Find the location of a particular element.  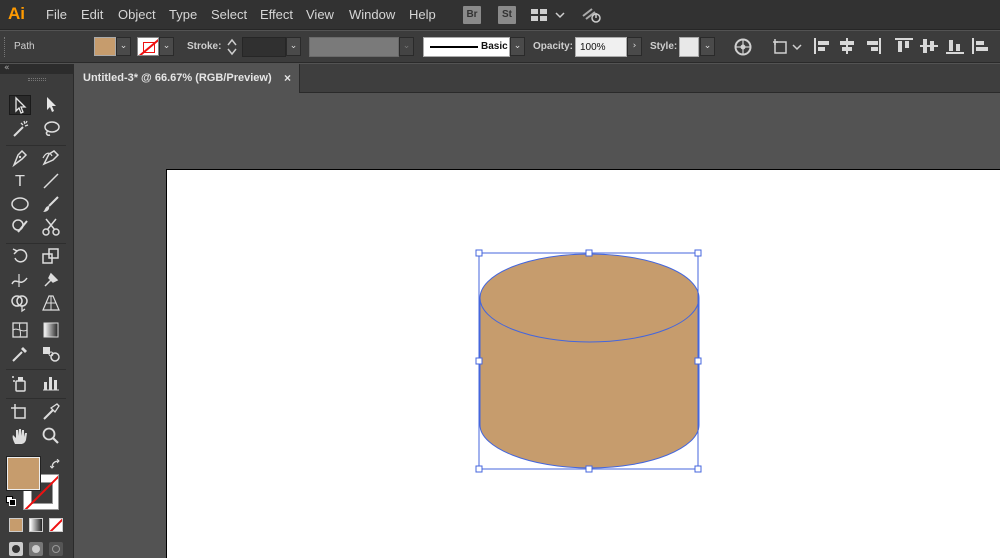

cylinder-top-ellipse is located at coordinates (589, 298).